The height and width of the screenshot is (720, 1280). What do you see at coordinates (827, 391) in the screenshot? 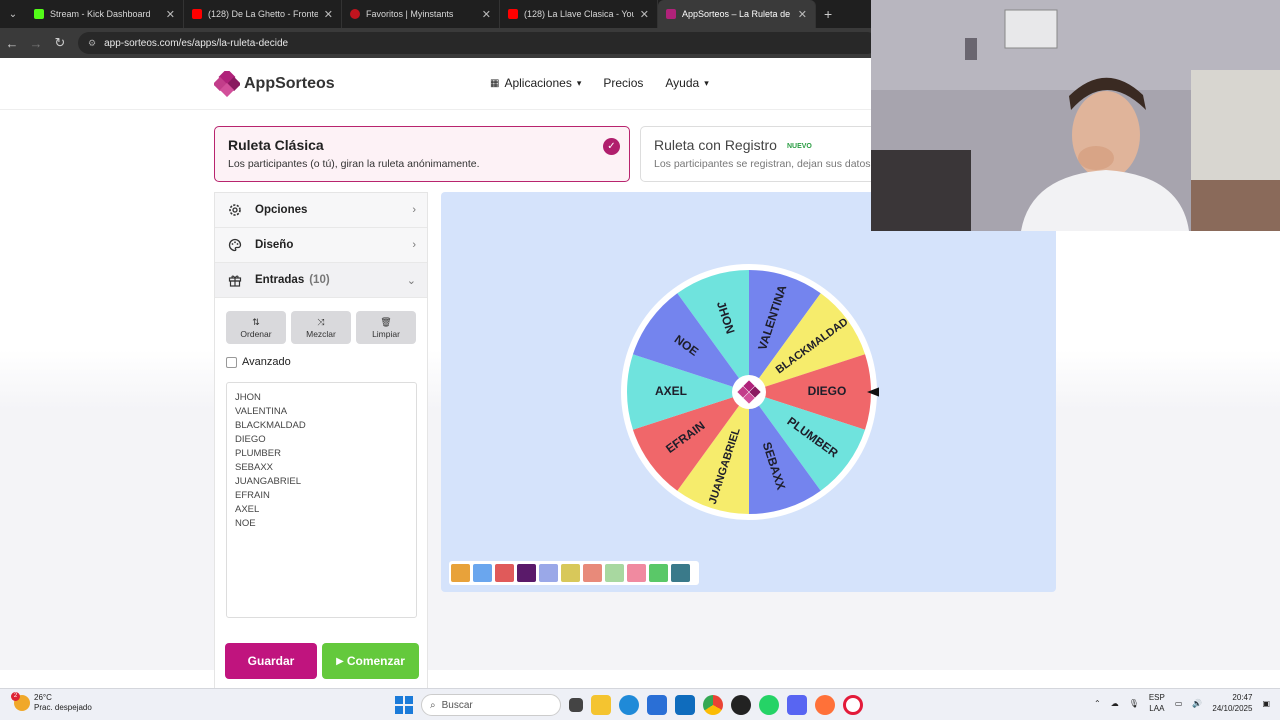
I see `wheel-label: DIEGO` at bounding box center [827, 391].